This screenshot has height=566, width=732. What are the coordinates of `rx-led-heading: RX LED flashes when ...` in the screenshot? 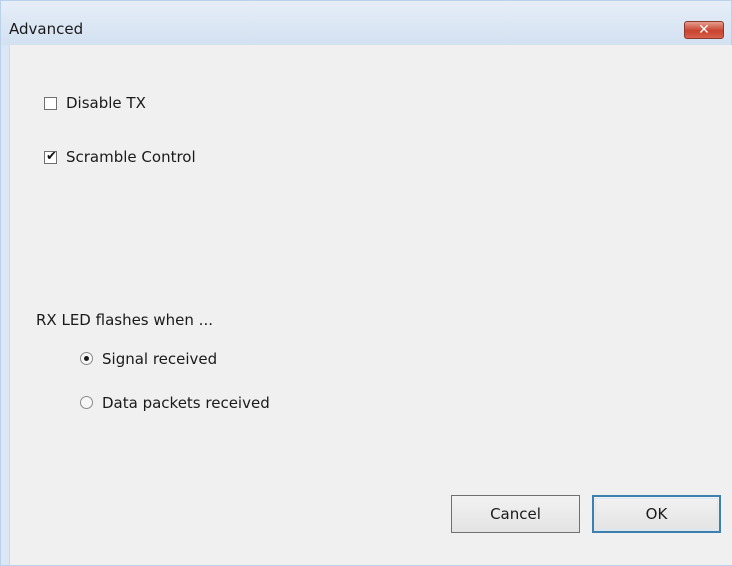 It's located at (124, 320).